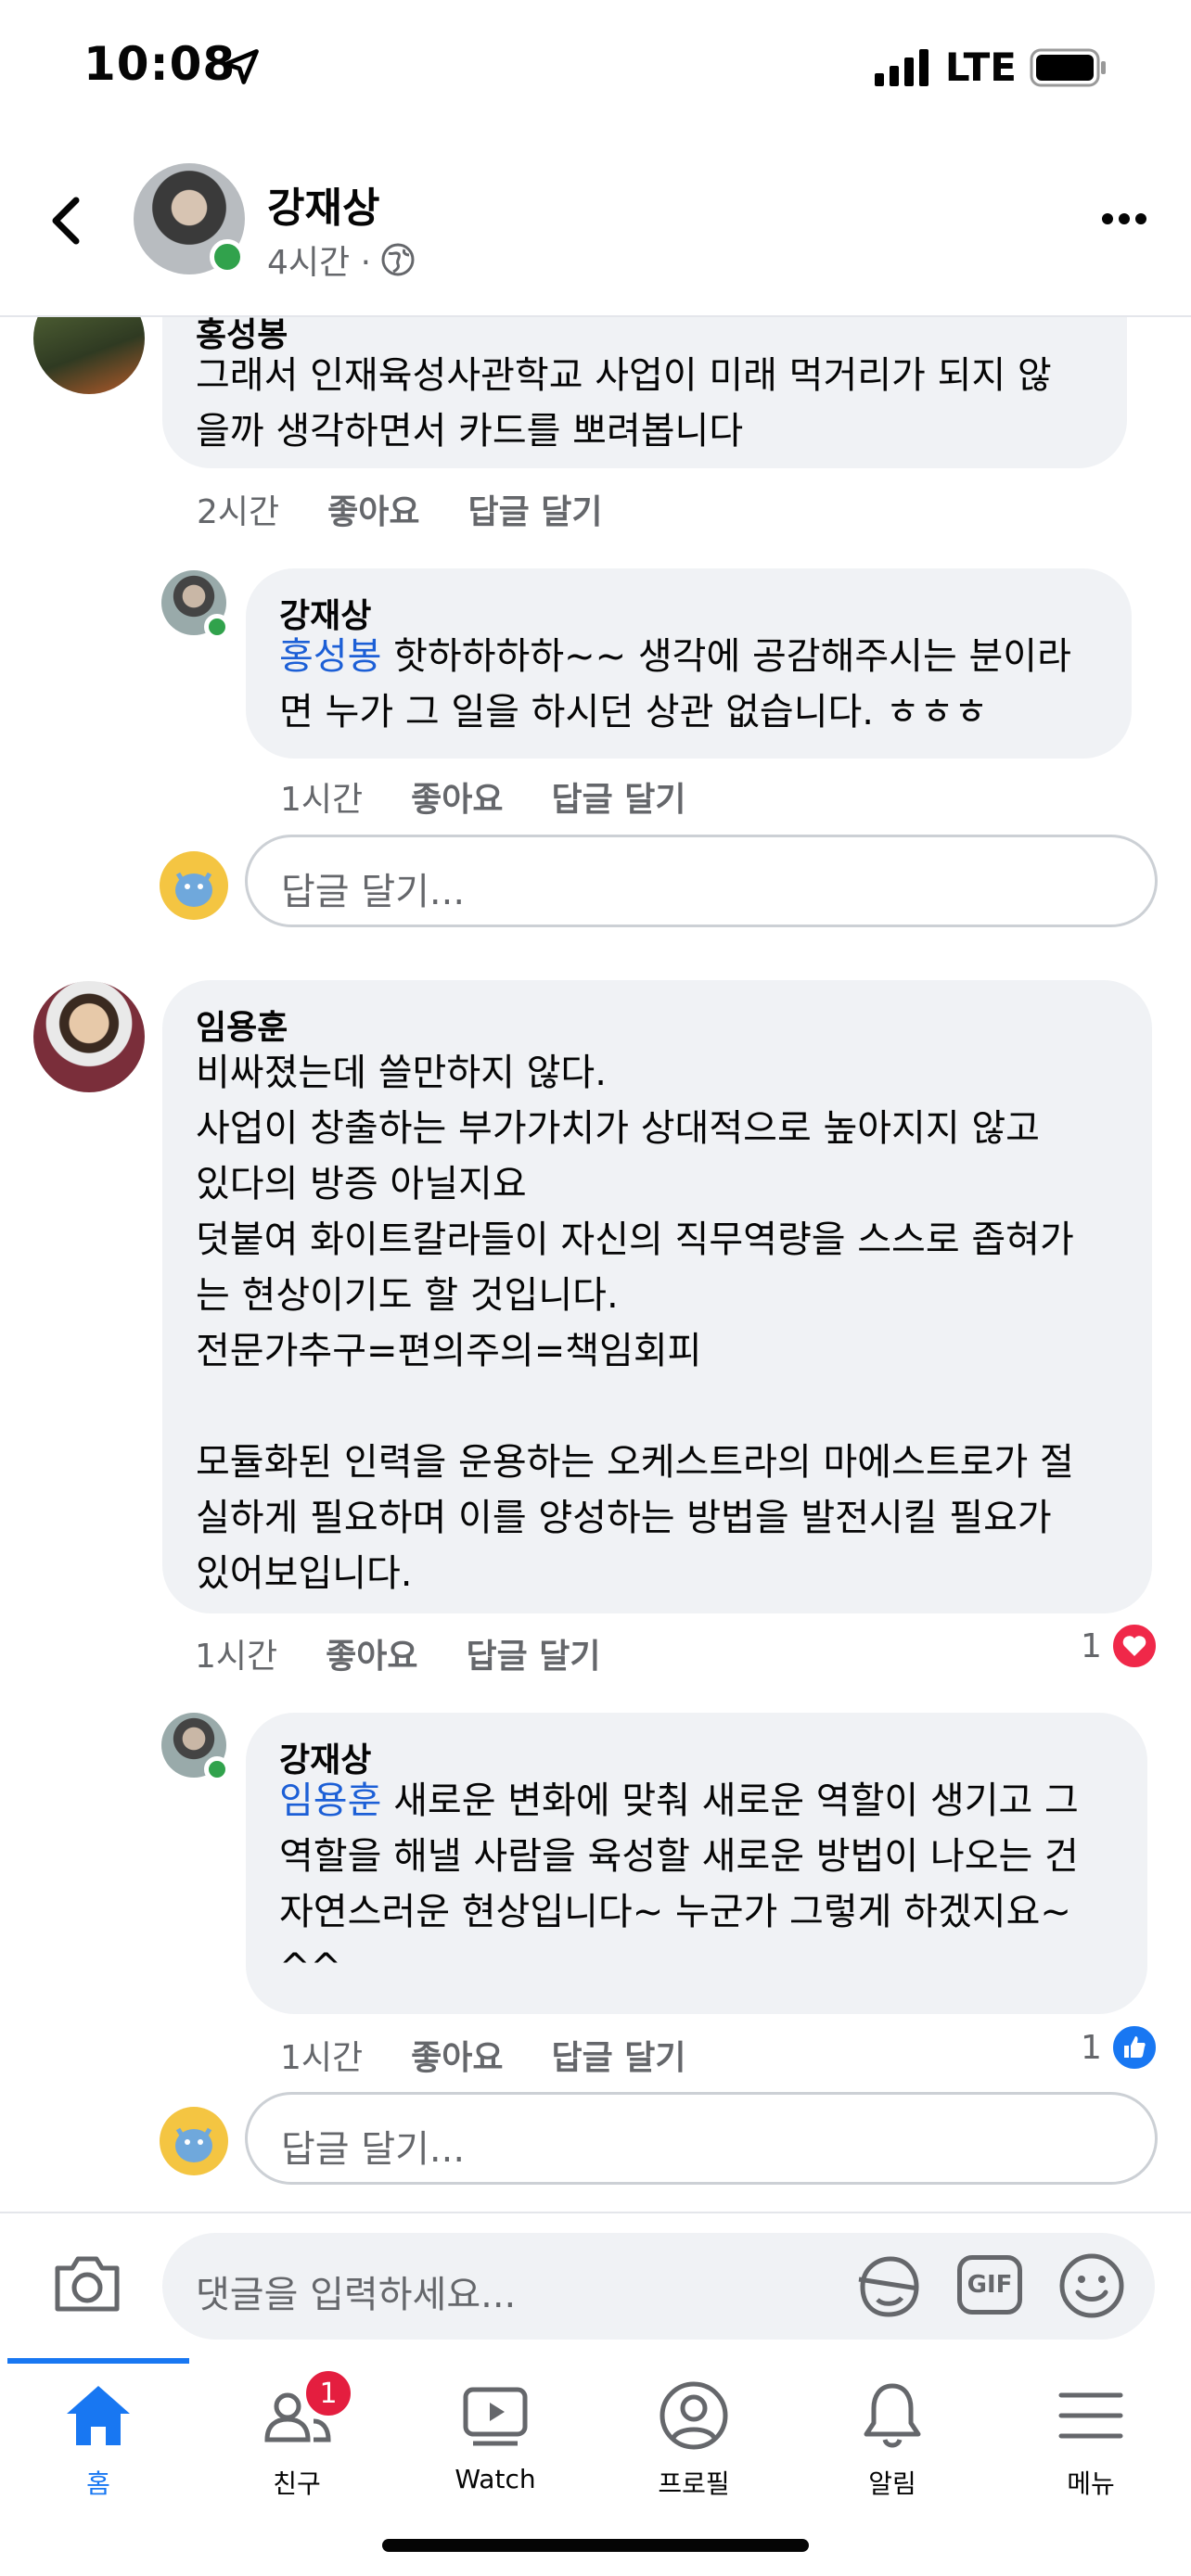 The width and height of the screenshot is (1191, 2576). Describe the element at coordinates (89, 1036) in the screenshot. I see `avatar-imyonghun` at that location.